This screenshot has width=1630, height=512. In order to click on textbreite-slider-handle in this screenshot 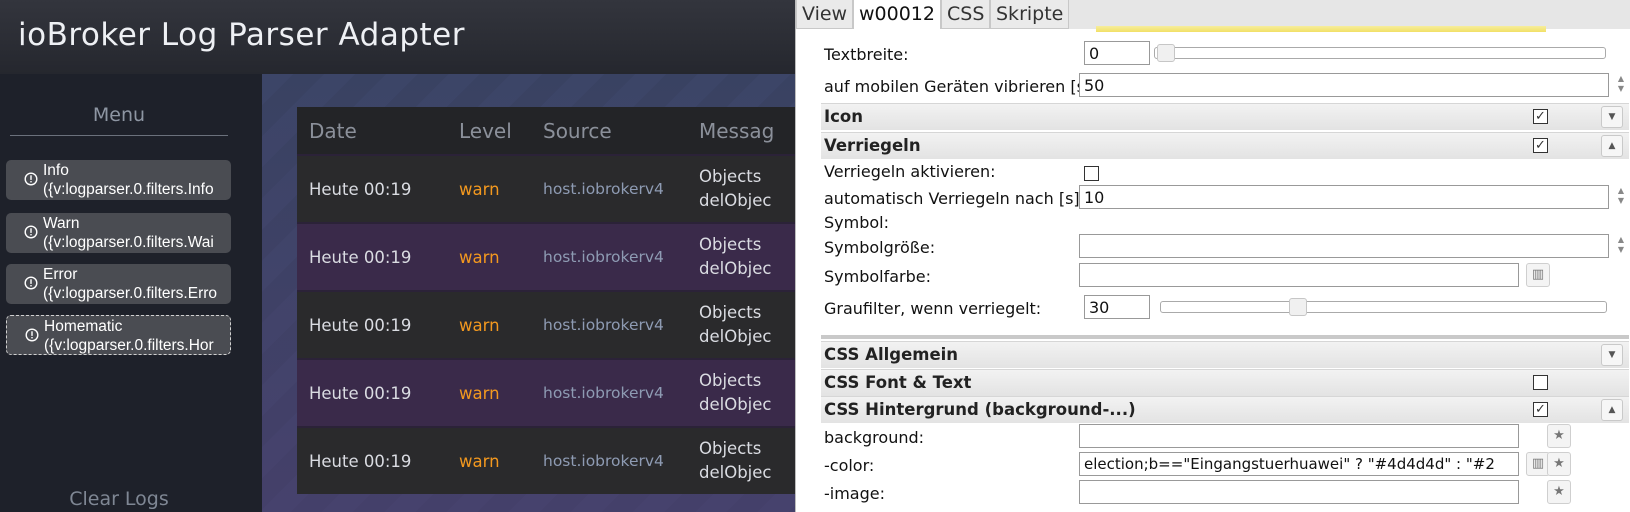, I will do `click(1166, 53)`.